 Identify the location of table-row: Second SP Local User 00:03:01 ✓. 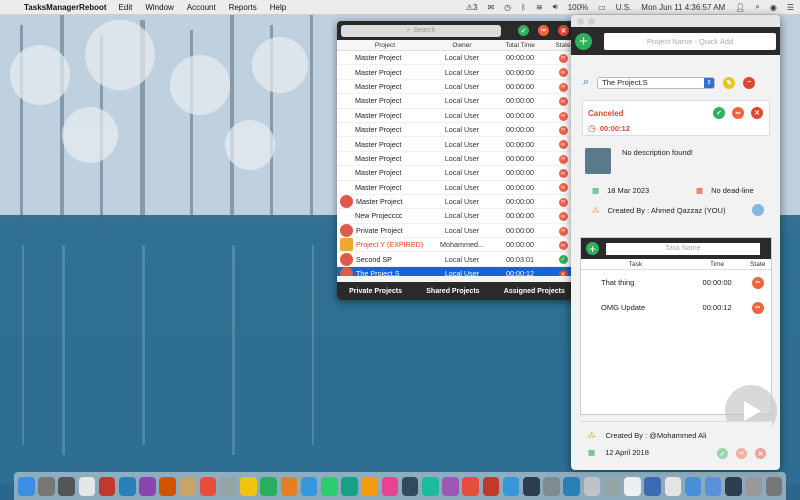
(457, 259).